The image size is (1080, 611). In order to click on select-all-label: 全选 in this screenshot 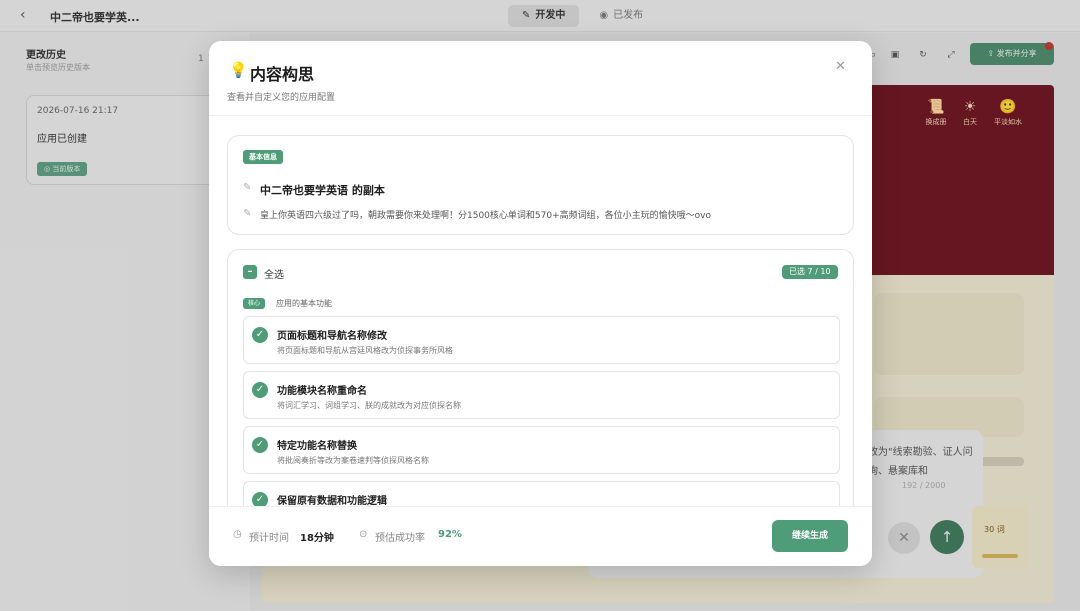, I will do `click(274, 273)`.